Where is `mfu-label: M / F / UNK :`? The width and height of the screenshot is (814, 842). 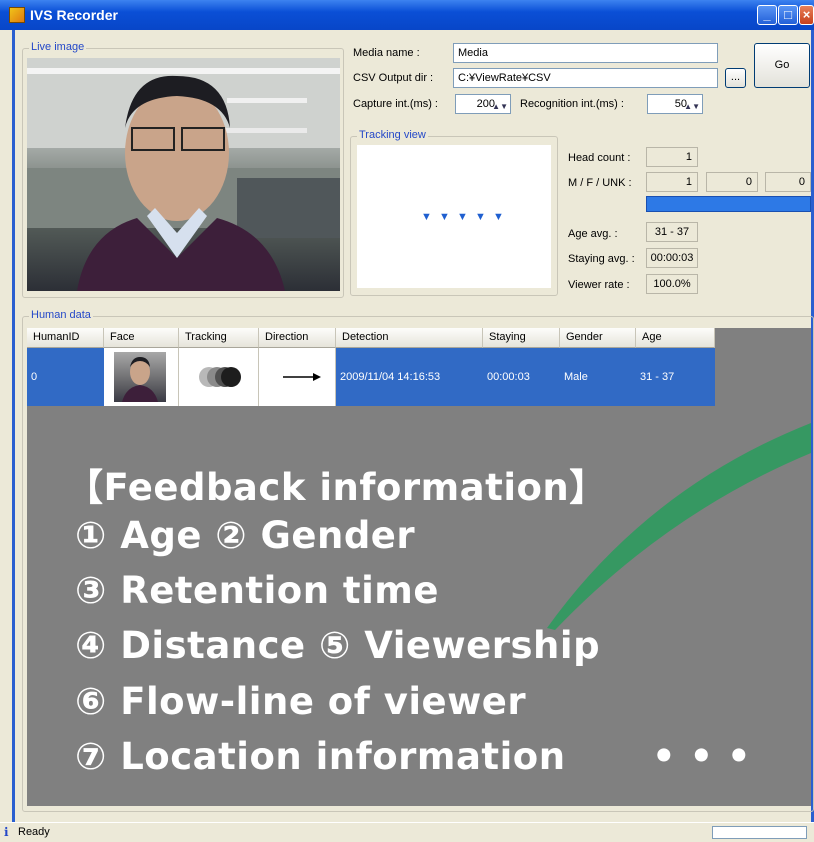
mfu-label: M / F / UNK : is located at coordinates (600, 183).